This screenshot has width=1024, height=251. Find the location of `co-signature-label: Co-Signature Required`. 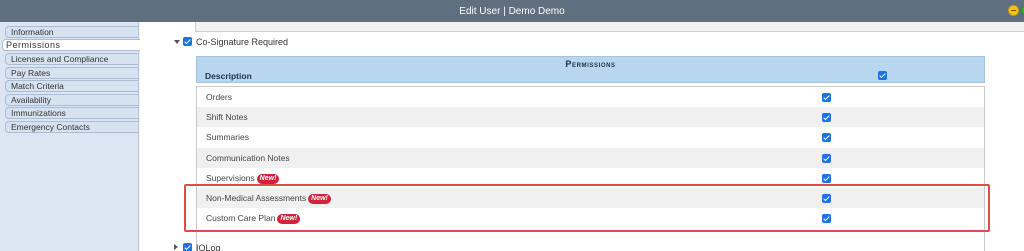

co-signature-label: Co-Signature Required is located at coordinates (242, 42).